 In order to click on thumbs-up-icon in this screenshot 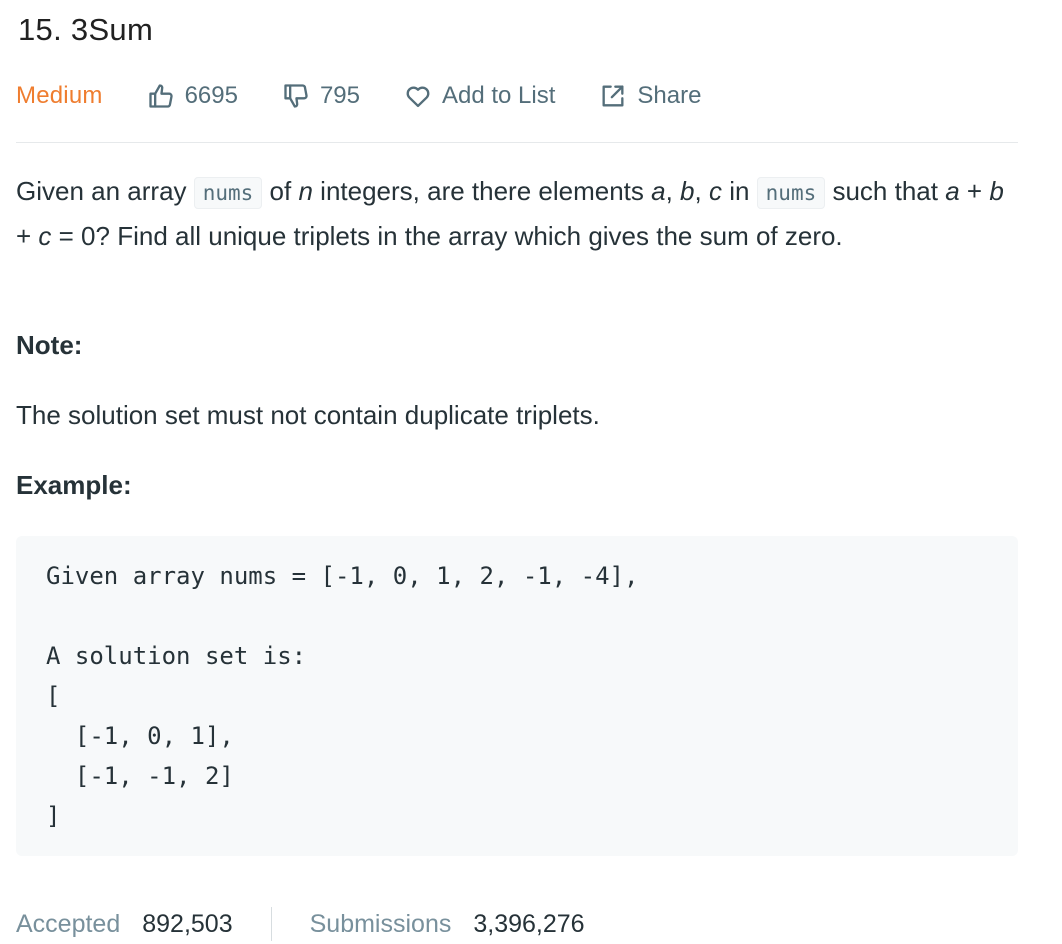, I will do `click(160, 96)`.